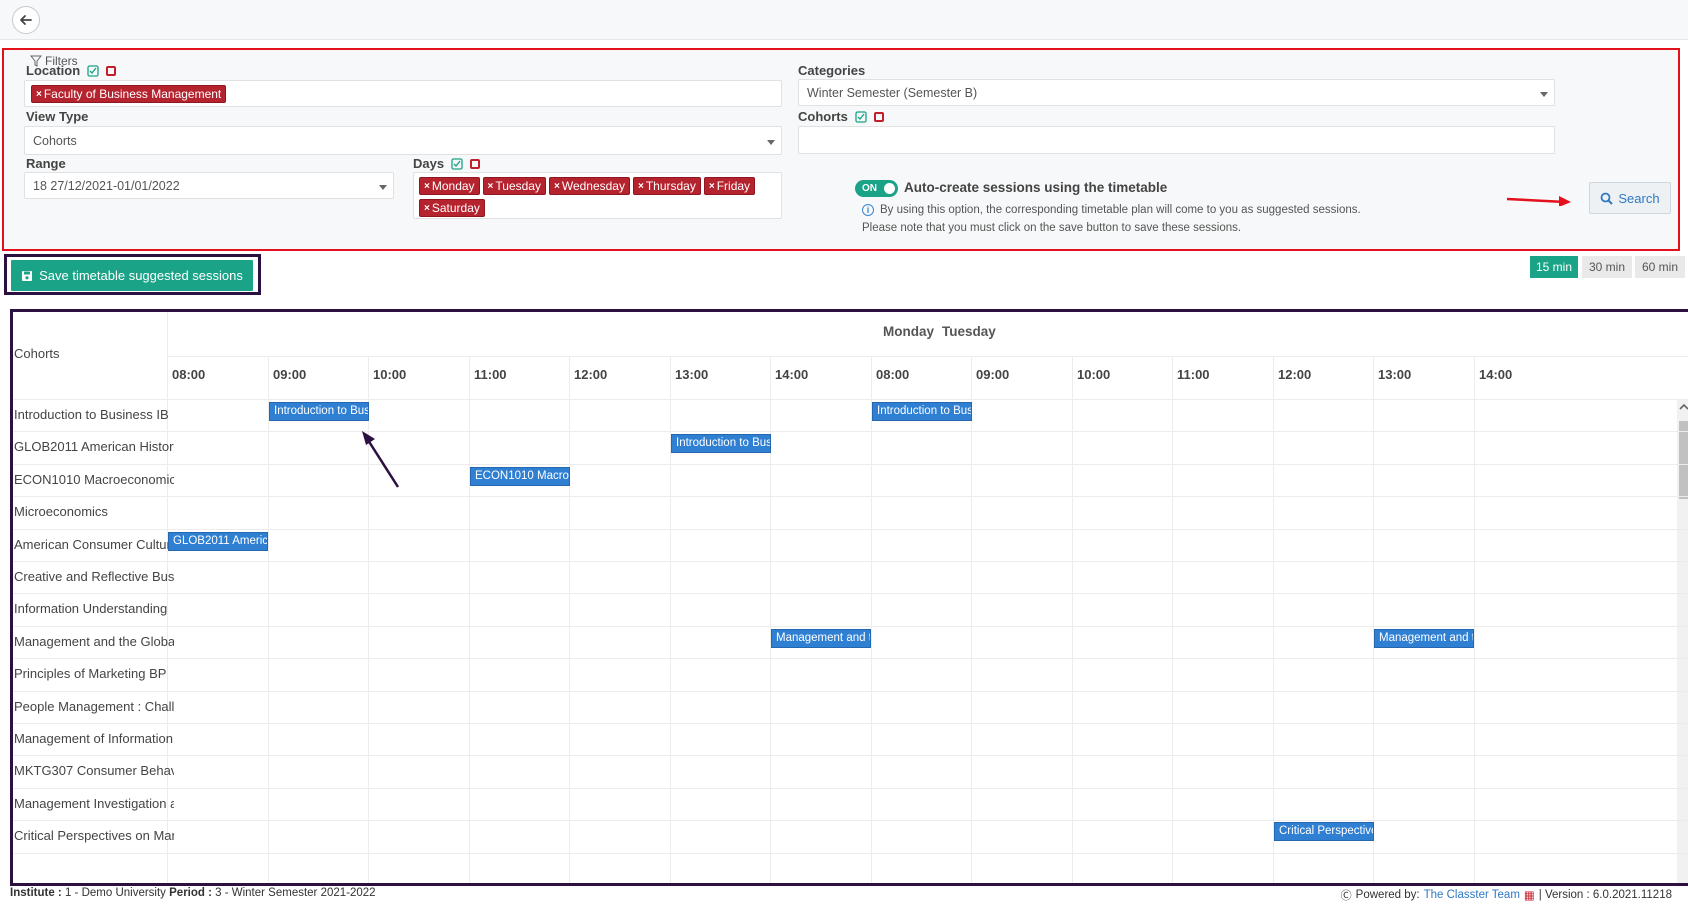 The image size is (1688, 904). What do you see at coordinates (1176, 140) in the screenshot?
I see `cohorts-field` at bounding box center [1176, 140].